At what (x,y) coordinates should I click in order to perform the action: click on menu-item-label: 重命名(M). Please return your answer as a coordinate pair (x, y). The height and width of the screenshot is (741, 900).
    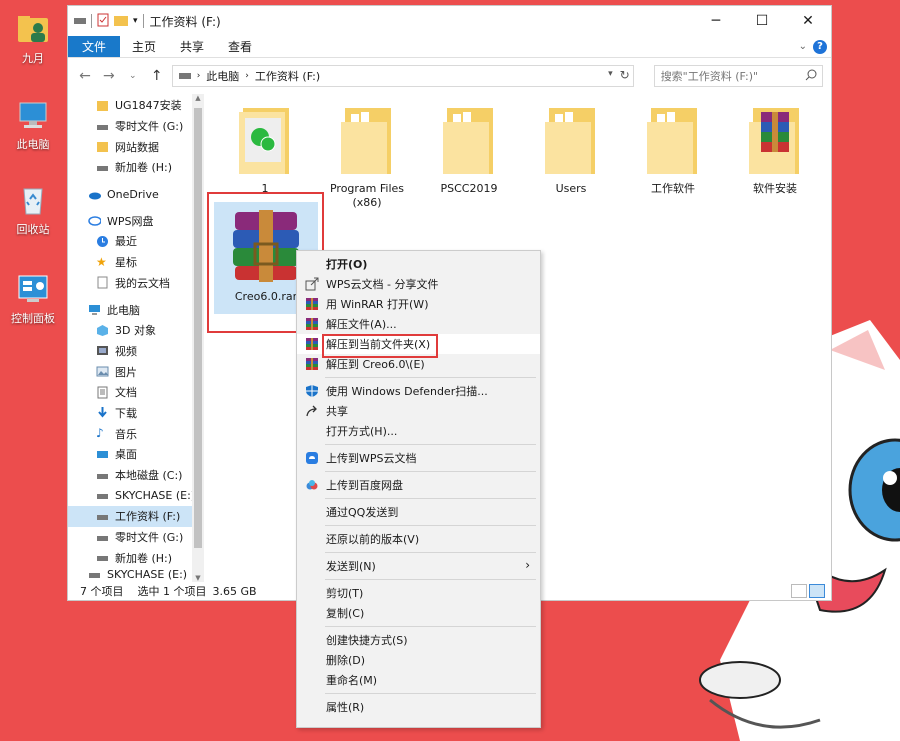
    Looking at the image, I should click on (352, 680).